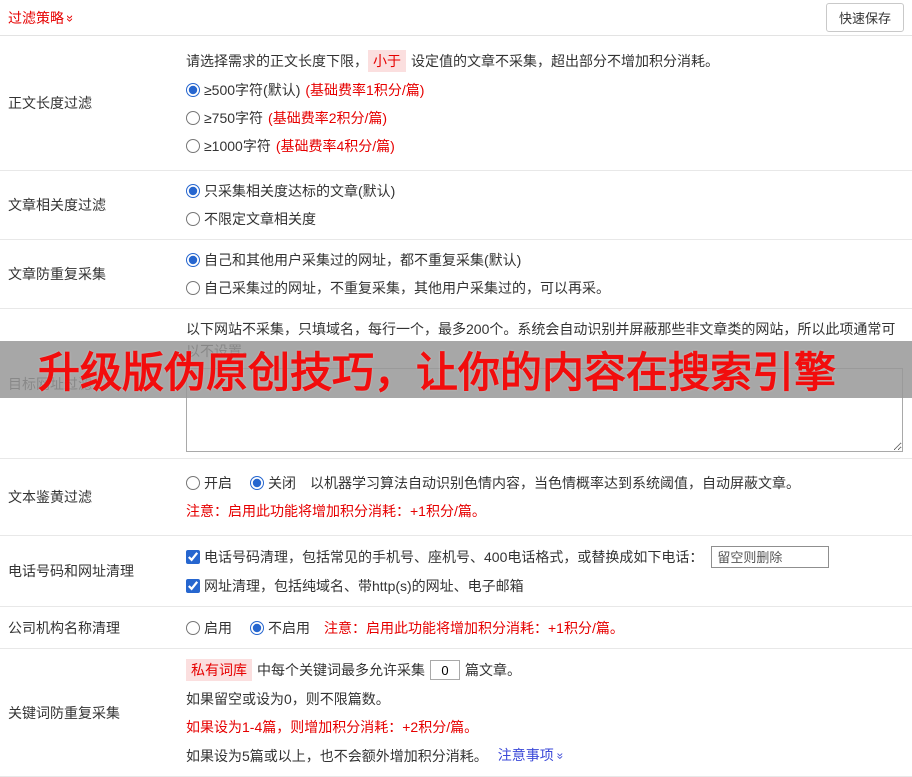  Describe the element at coordinates (545, 219) in the screenshot. I see `relevance-option-unlimited: 不限定文章相关度` at that location.